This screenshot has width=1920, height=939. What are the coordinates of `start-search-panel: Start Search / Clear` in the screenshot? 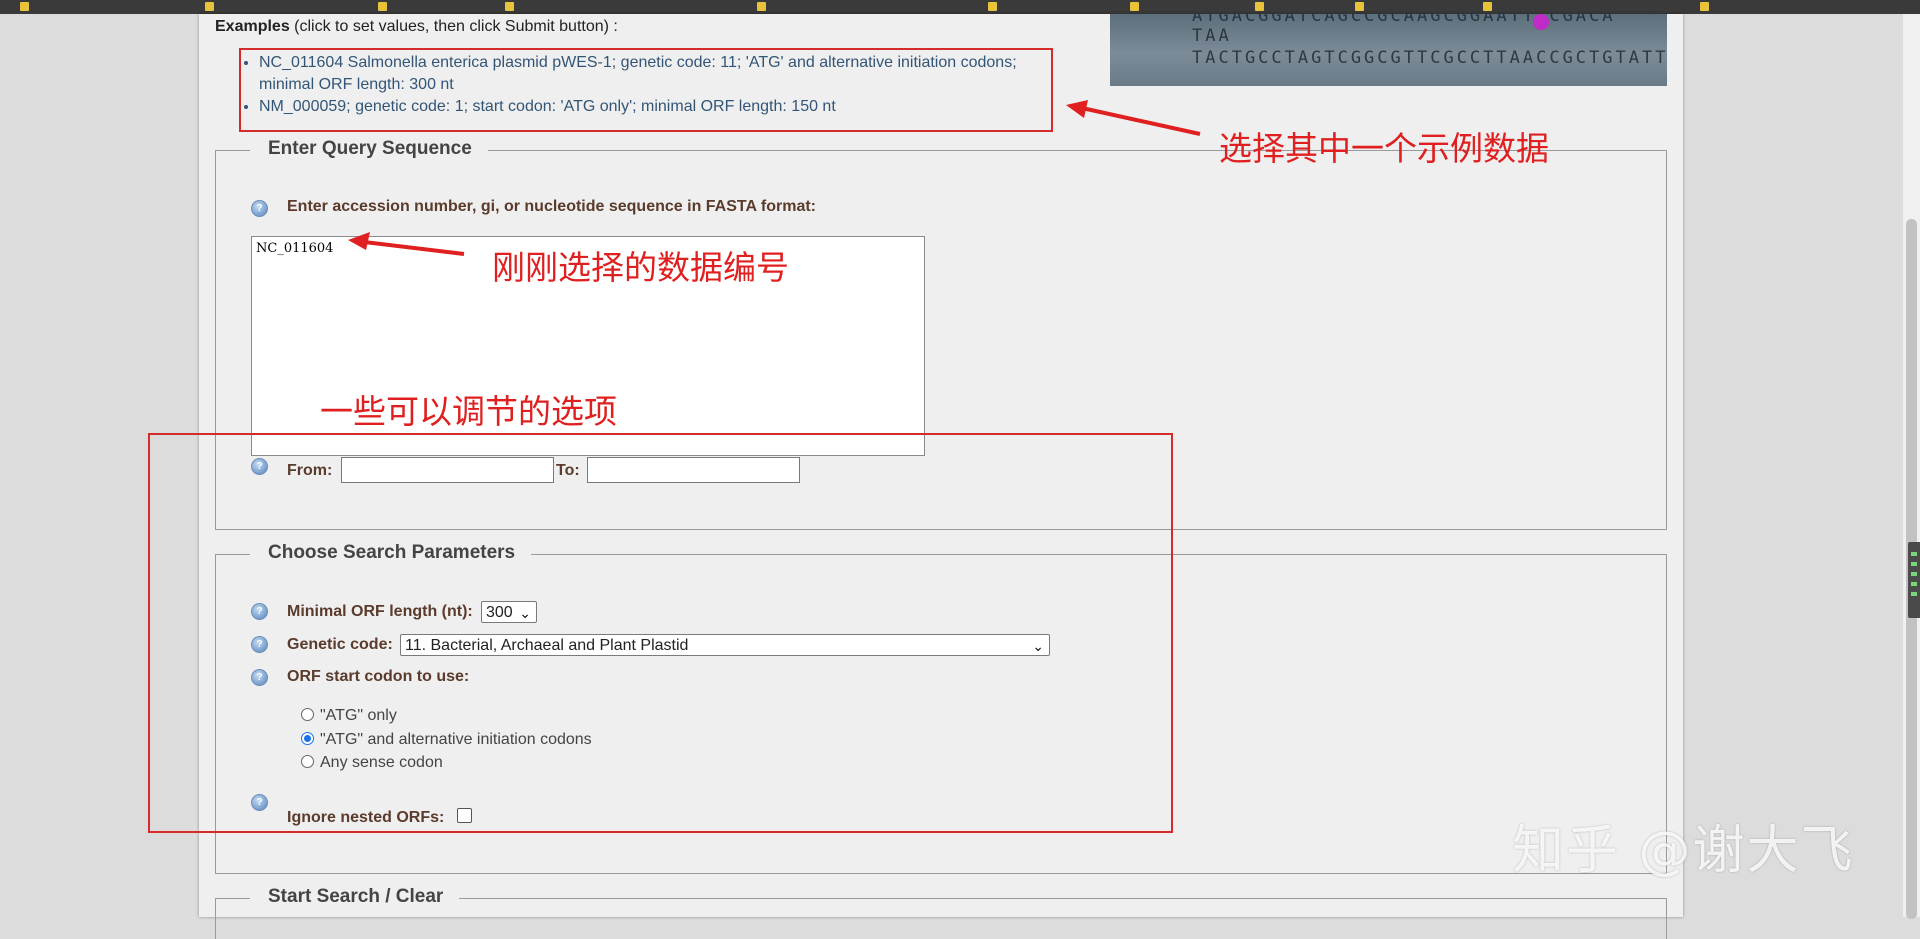 It's located at (941, 911).